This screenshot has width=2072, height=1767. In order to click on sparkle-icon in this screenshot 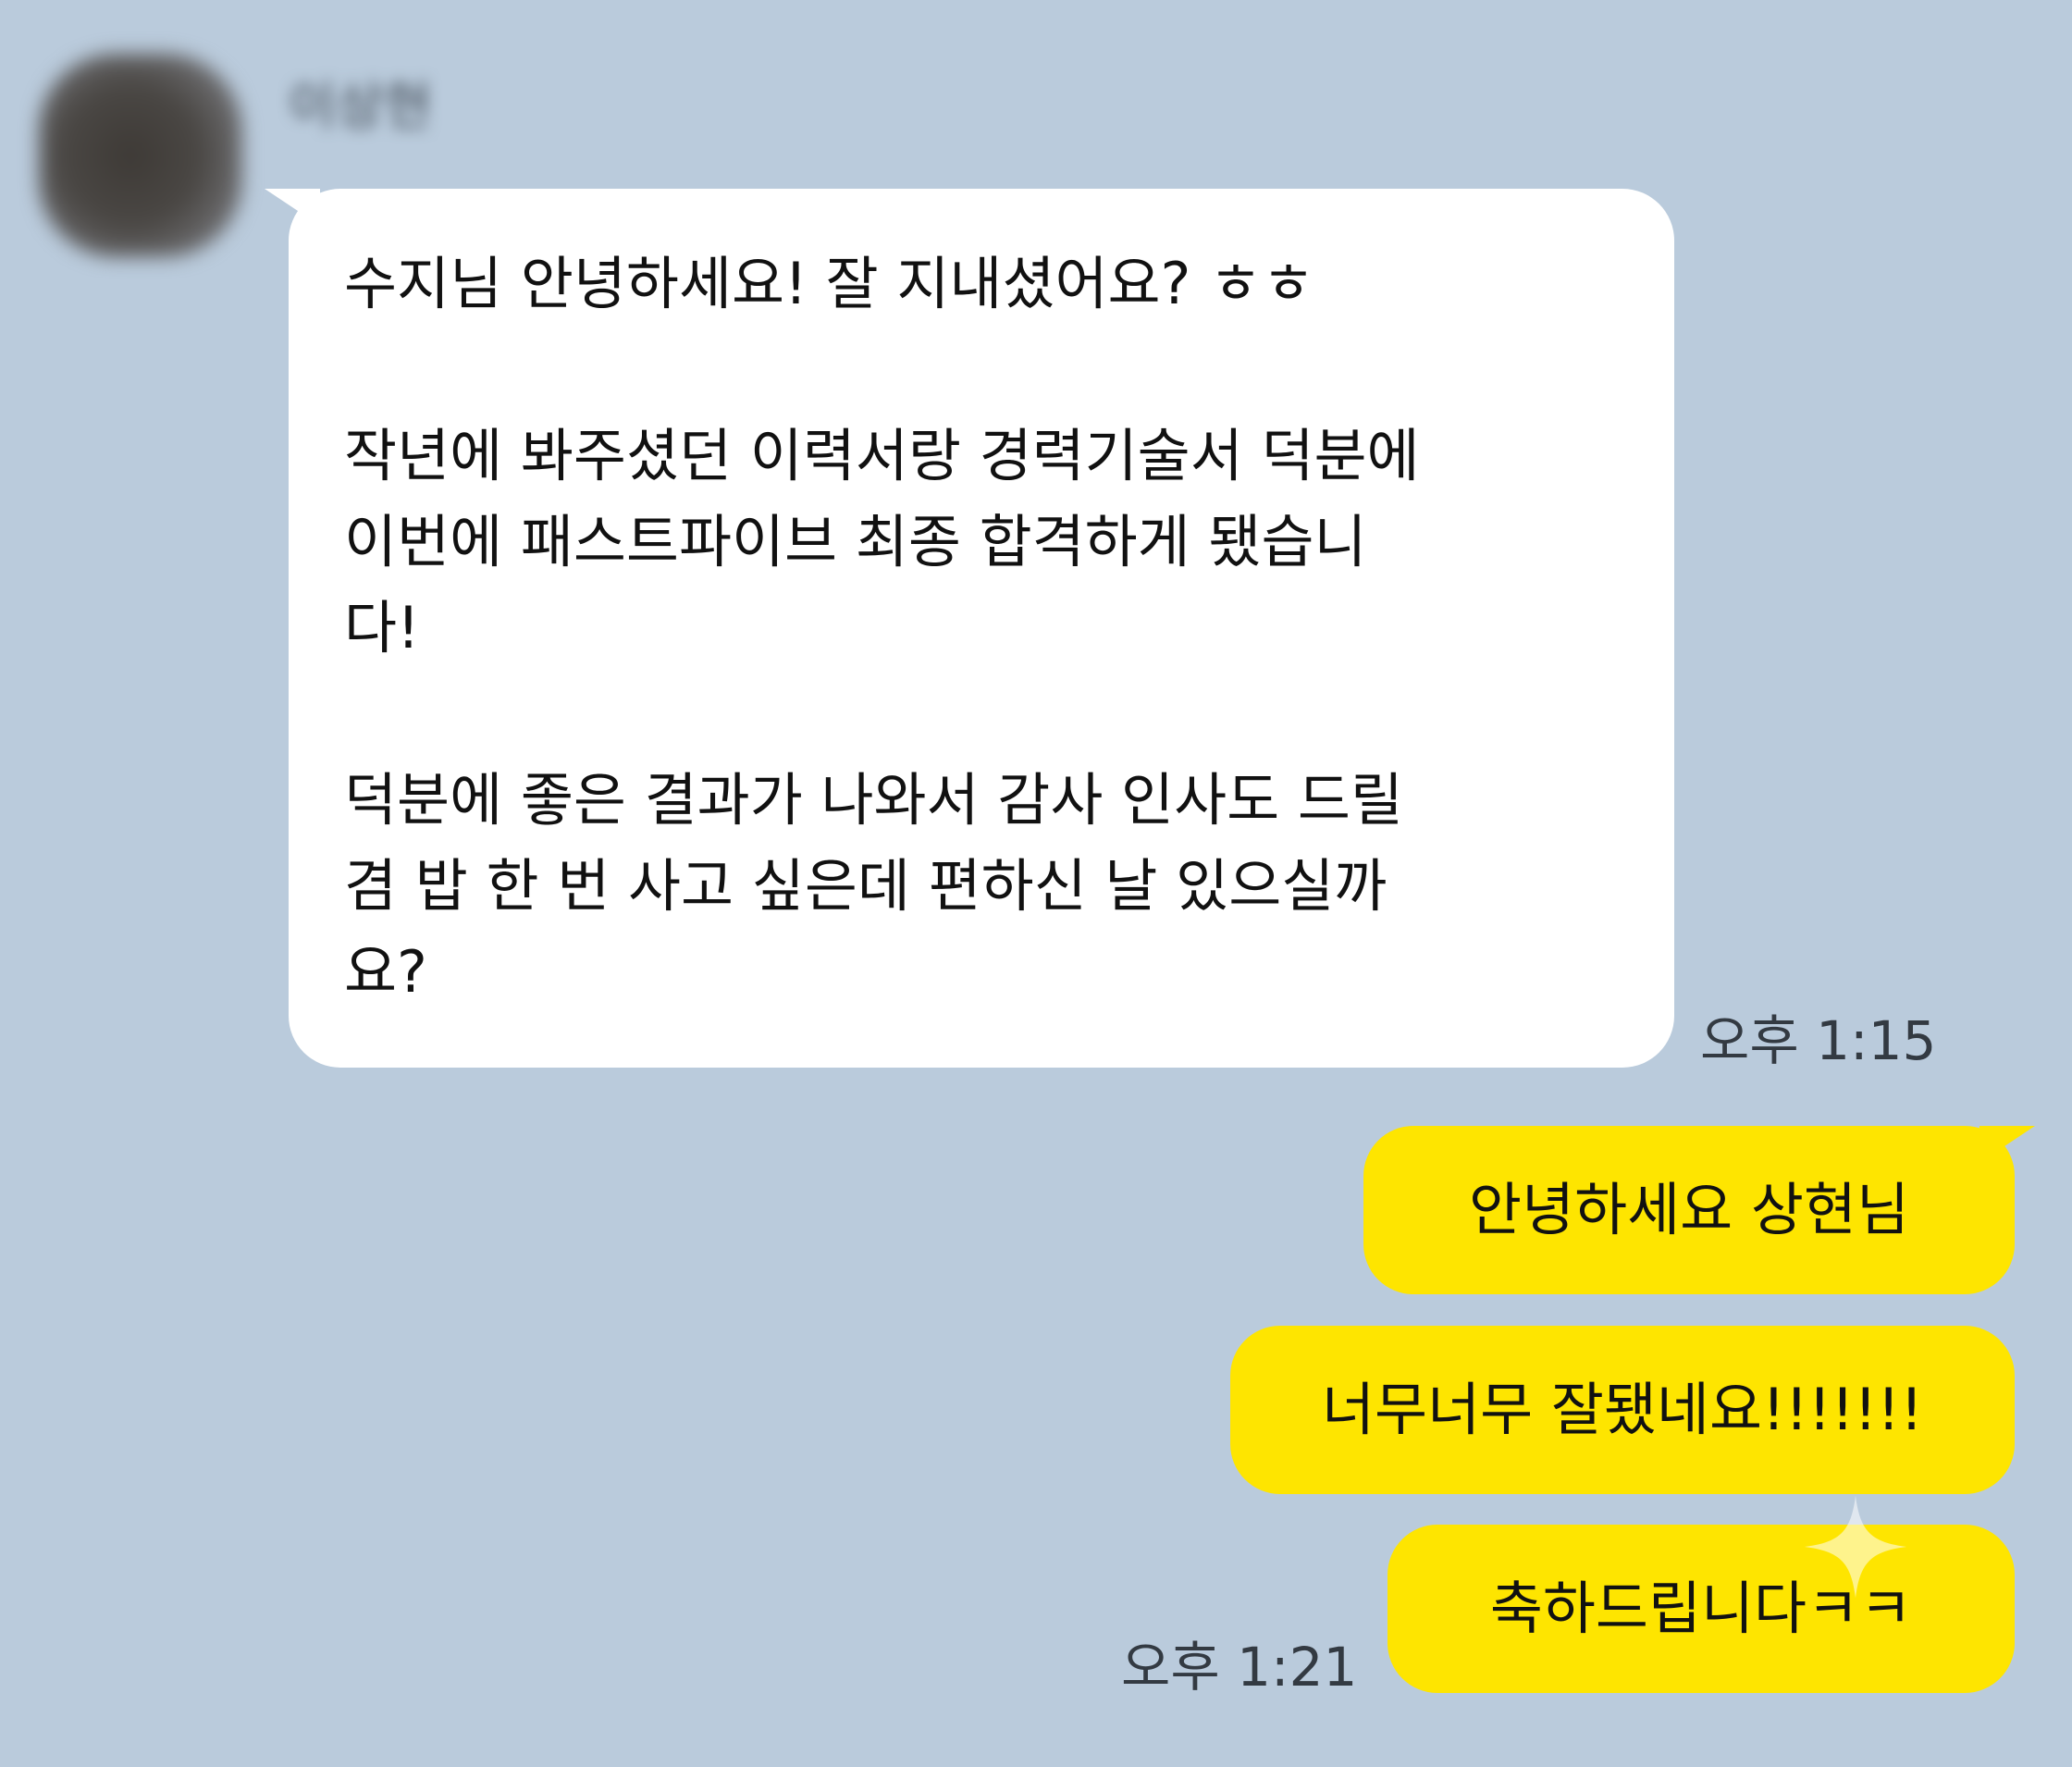, I will do `click(1856, 1547)`.